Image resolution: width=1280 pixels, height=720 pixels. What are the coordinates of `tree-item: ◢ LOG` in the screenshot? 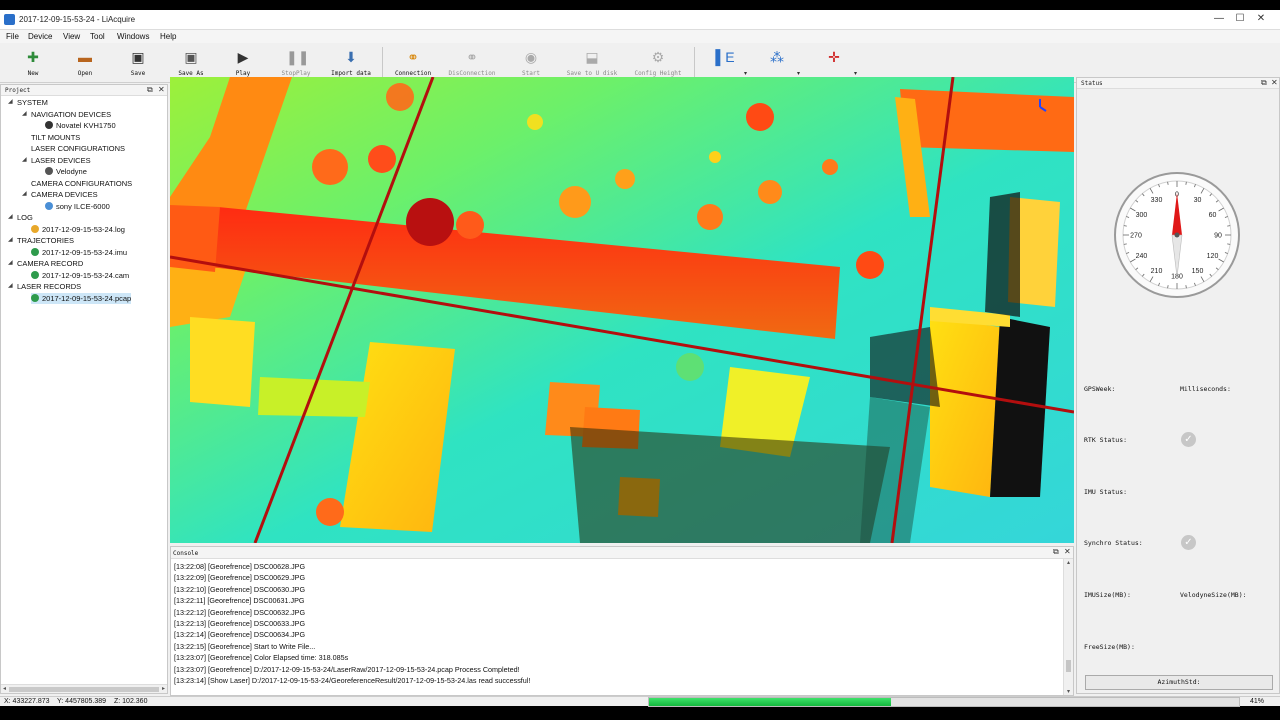 It's located at (20, 217).